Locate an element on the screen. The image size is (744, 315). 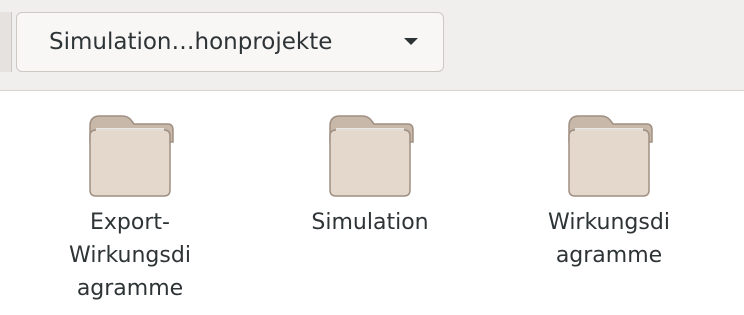
current-location-label: Simulation…honprojekte is located at coordinates (191, 42).